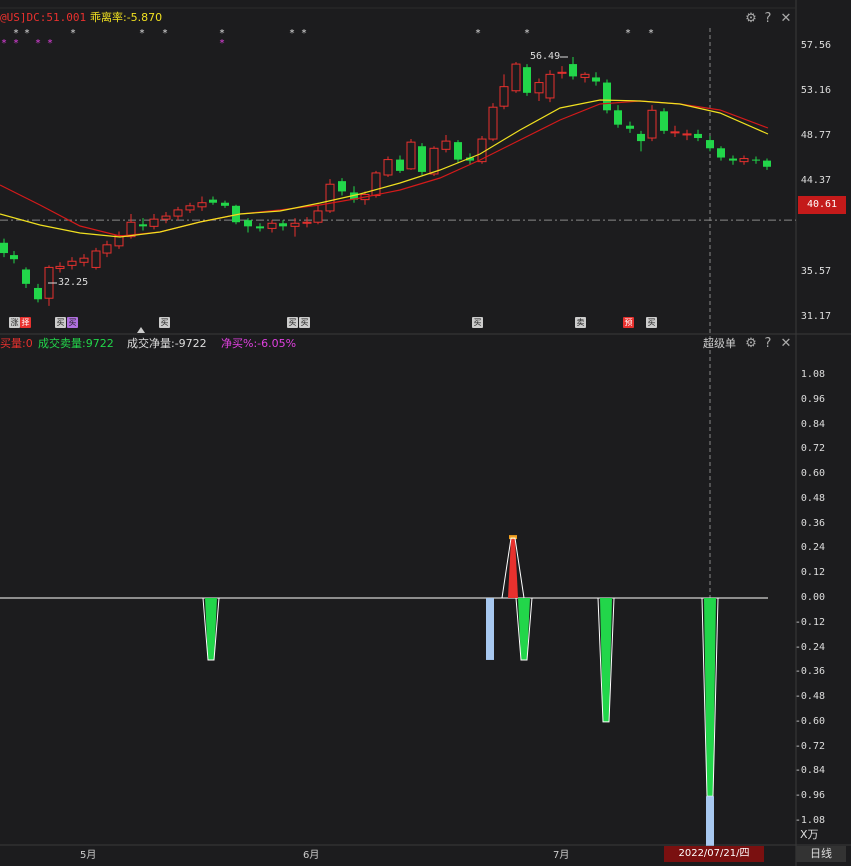 Image resolution: width=851 pixels, height=866 pixels. What do you see at coordinates (719, 344) in the screenshot?
I see `panel-name: 超级单` at bounding box center [719, 344].